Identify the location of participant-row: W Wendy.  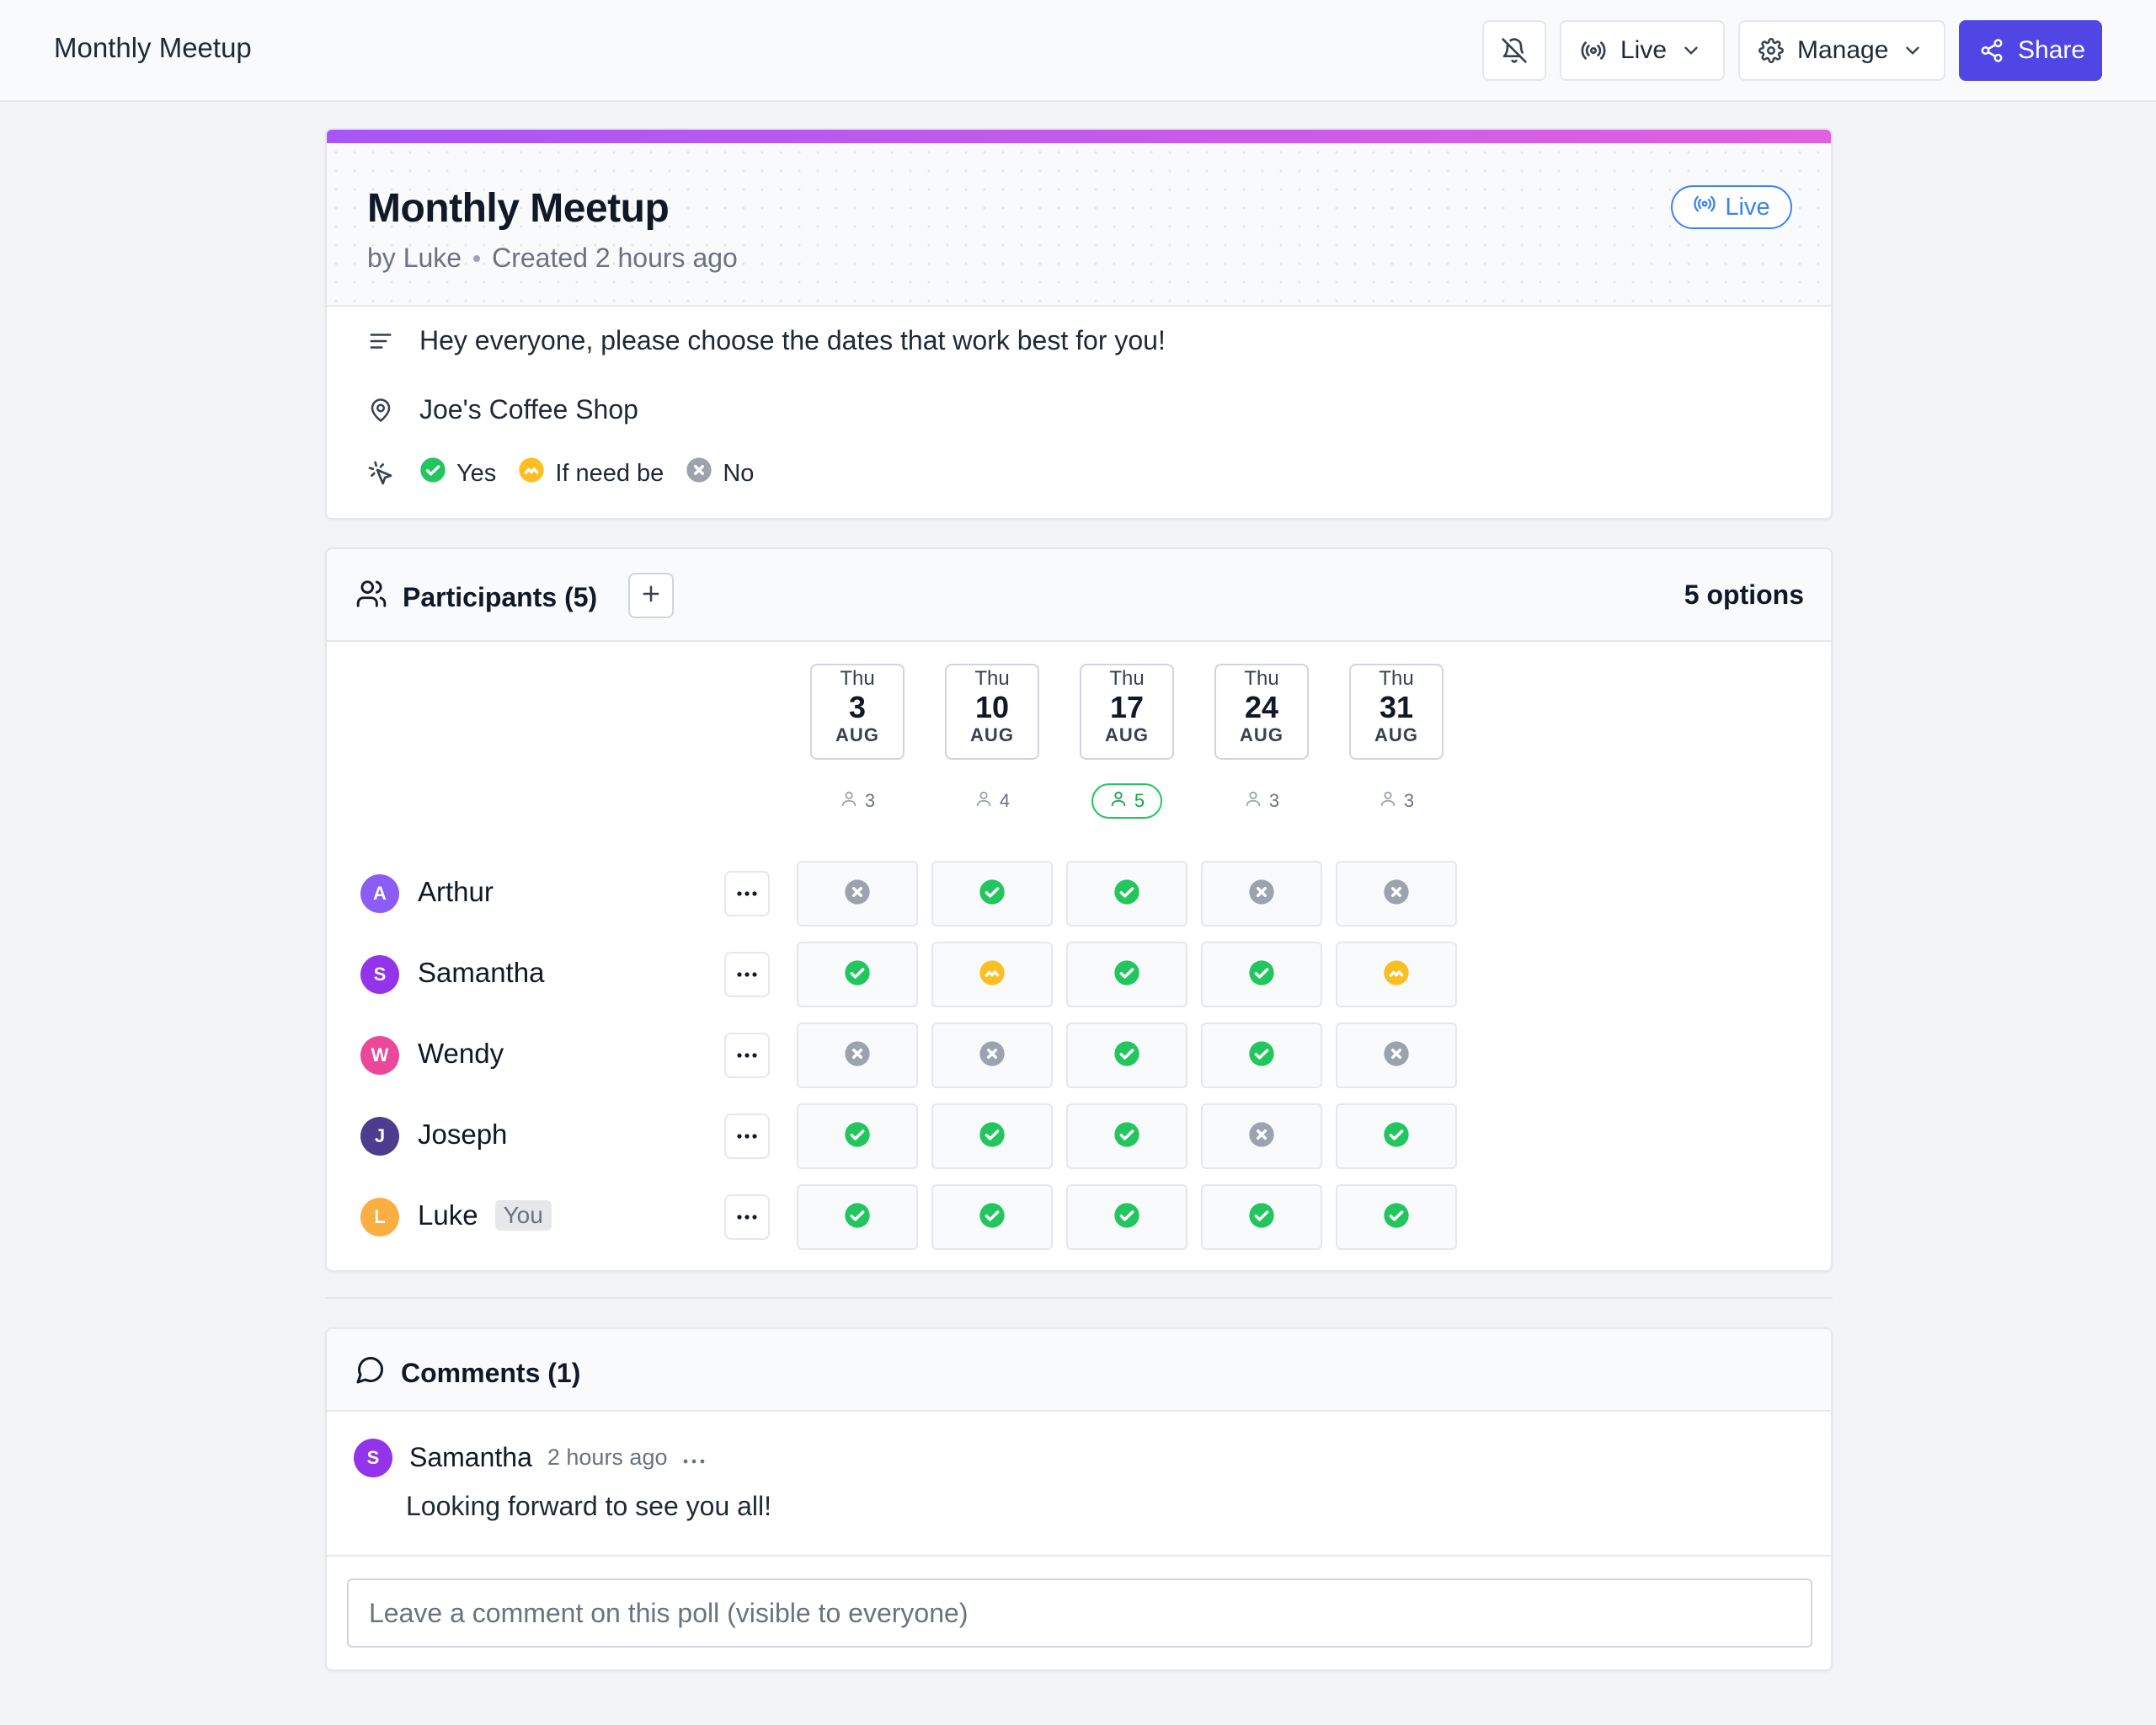
(1079, 1054).